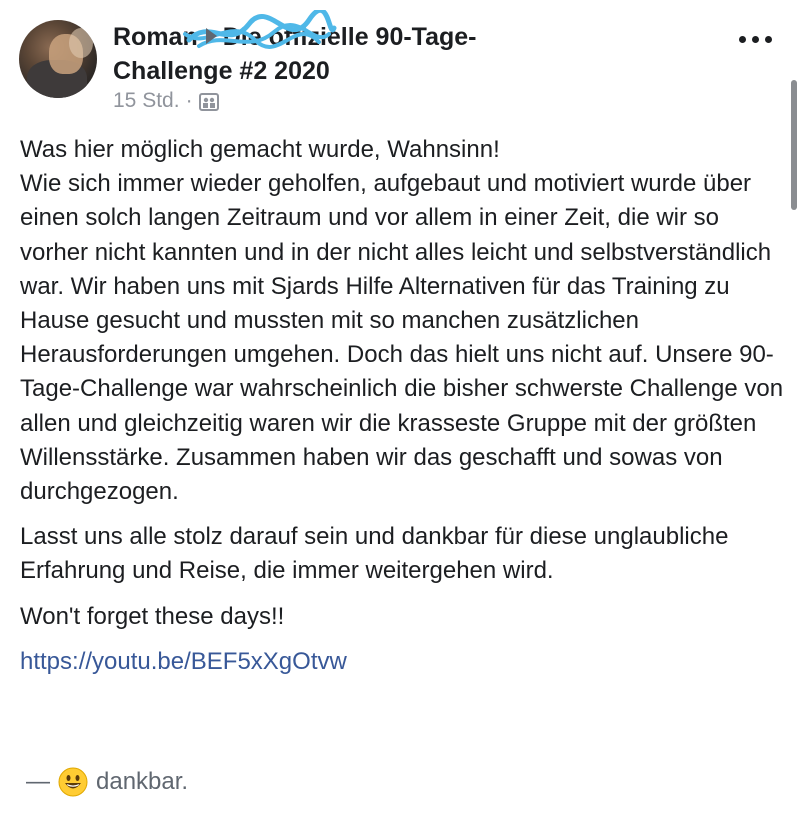 The width and height of the screenshot is (800, 818). I want to click on post-timestamp: 15 Std., so click(146, 101).